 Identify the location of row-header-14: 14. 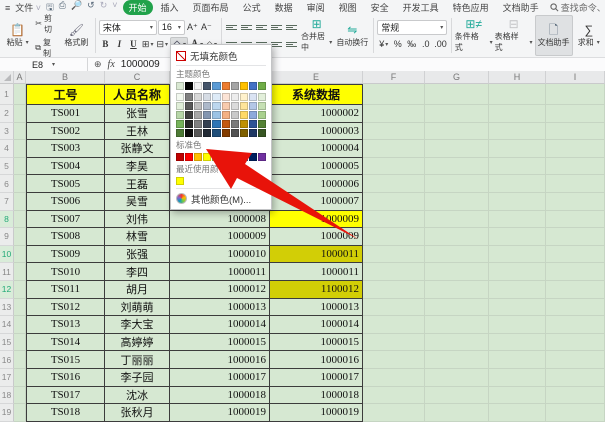
(7, 325).